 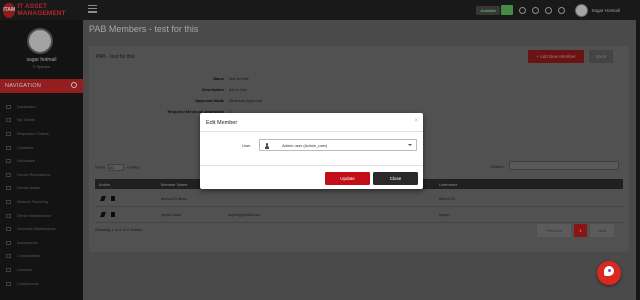 What do you see at coordinates (609, 270) in the screenshot?
I see `chat-bubble-dot` at bounding box center [609, 270].